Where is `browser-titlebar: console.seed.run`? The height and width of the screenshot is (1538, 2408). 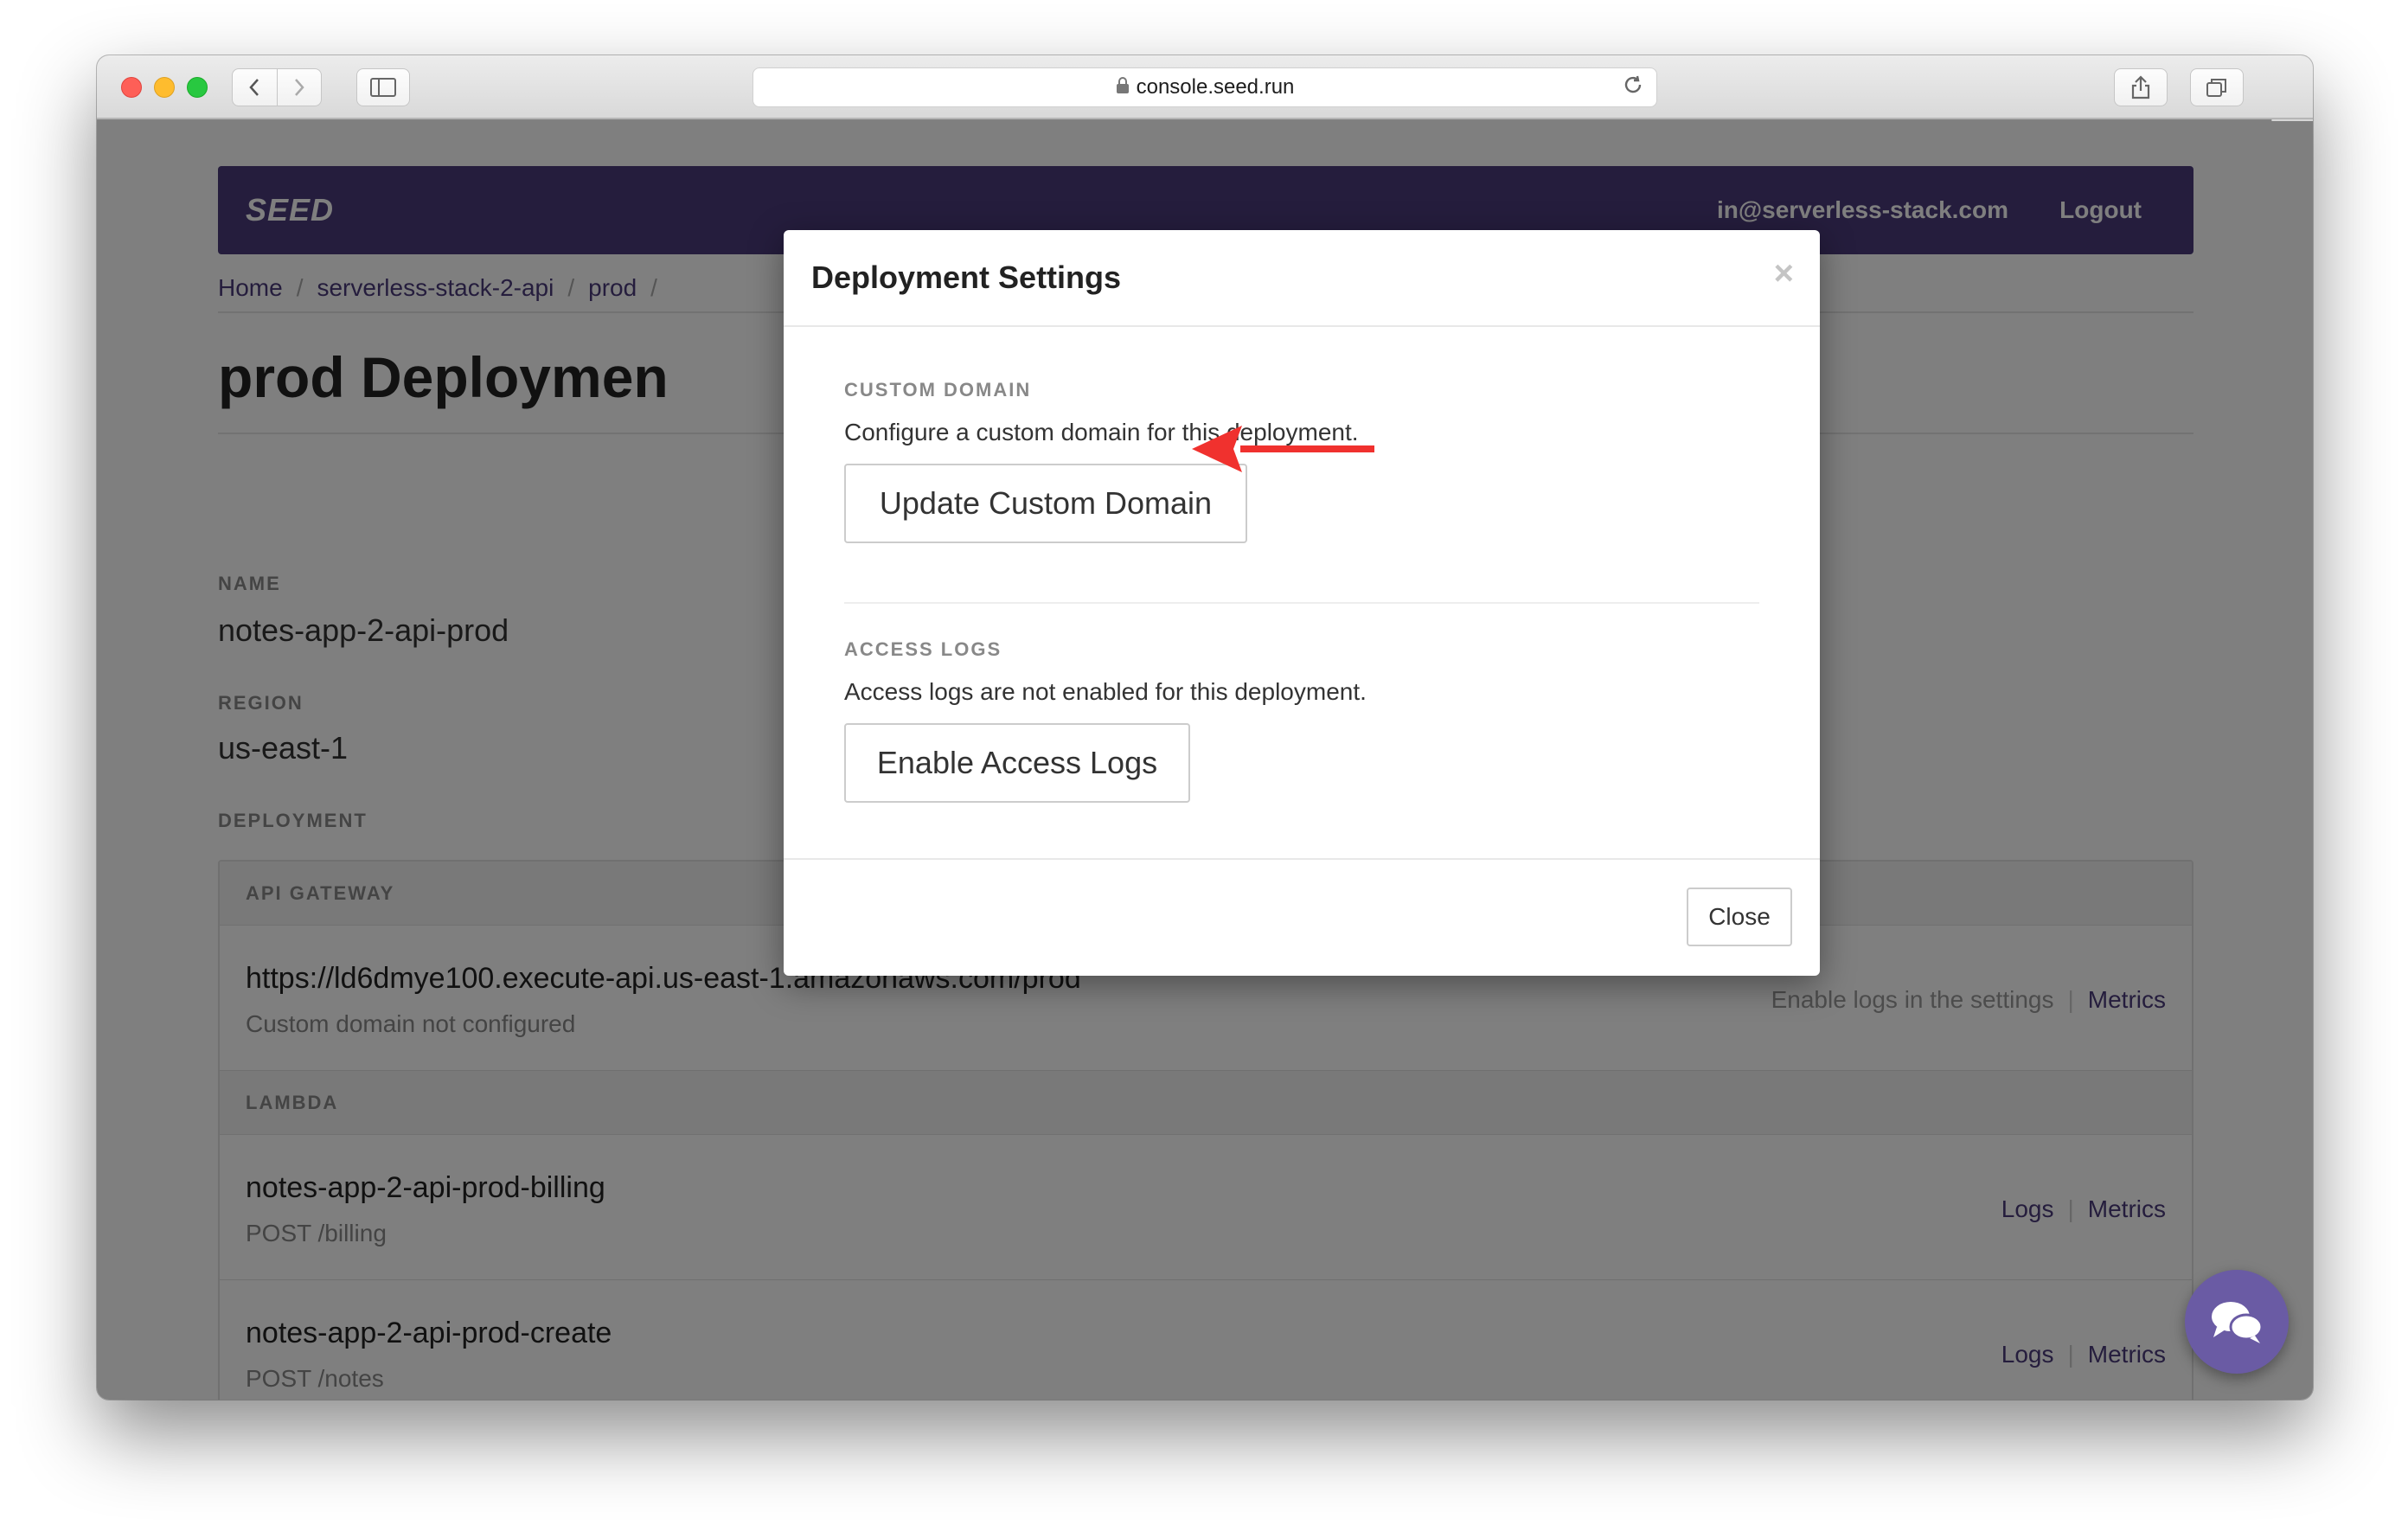 browser-titlebar: console.seed.run is located at coordinates (1205, 87).